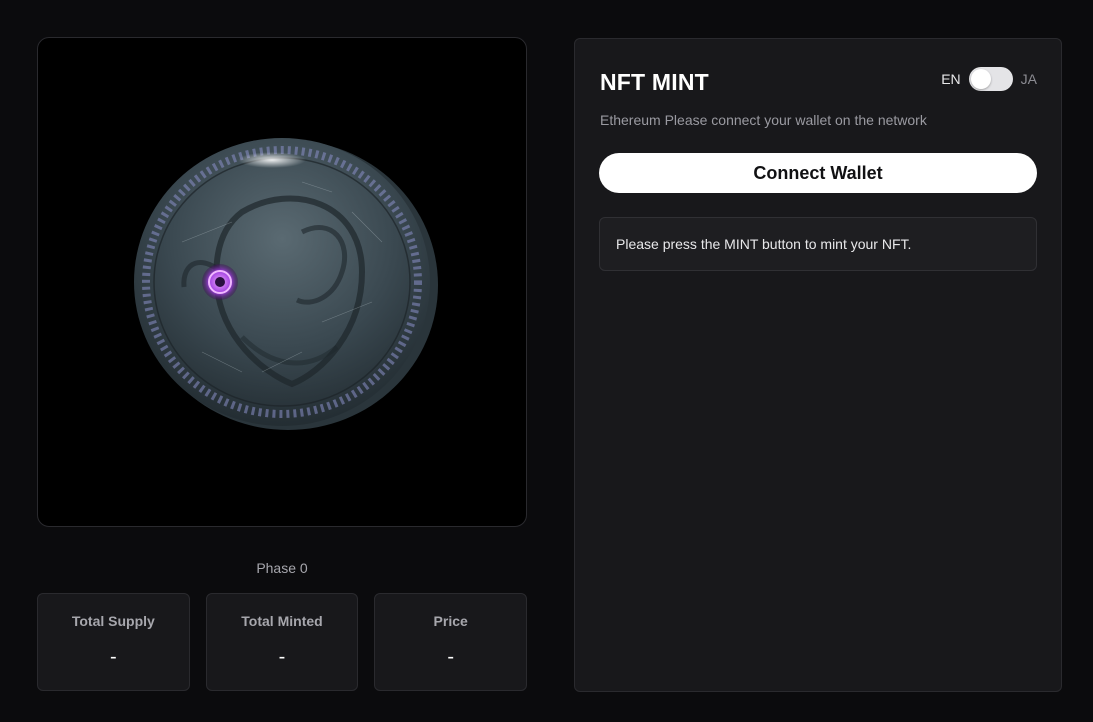 The width and height of the screenshot is (1093, 722). I want to click on alien-coin-image, so click(286, 284).